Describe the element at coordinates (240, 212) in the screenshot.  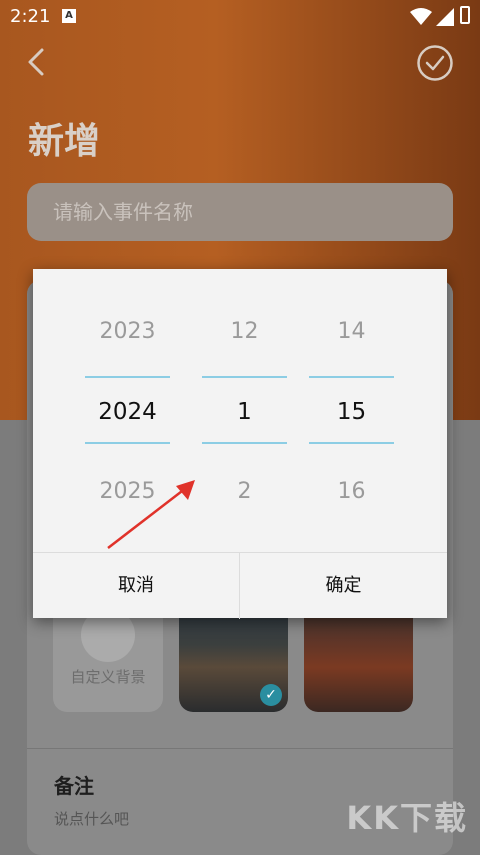
I see `event-name-input` at that location.